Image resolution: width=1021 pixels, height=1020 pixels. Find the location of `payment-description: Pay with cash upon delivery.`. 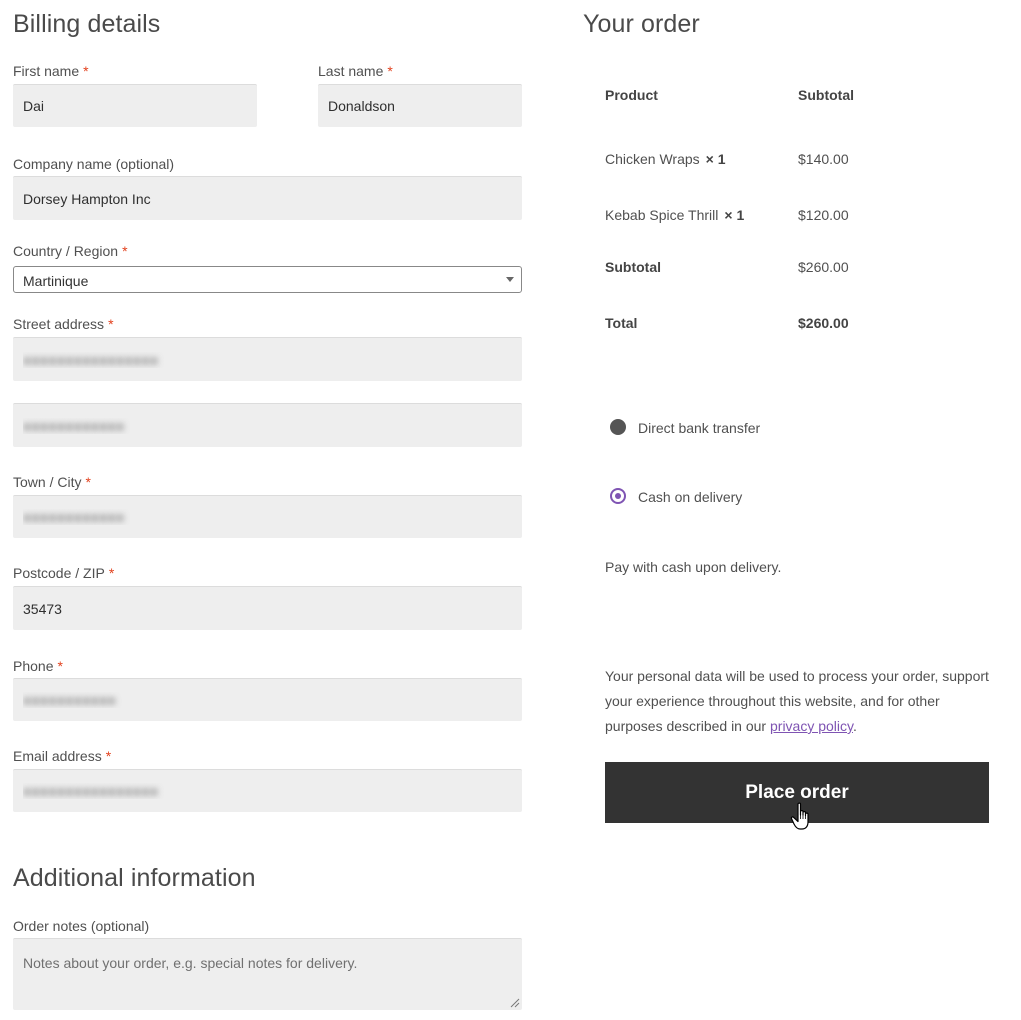

payment-description: Pay with cash upon delivery. is located at coordinates (693, 567).